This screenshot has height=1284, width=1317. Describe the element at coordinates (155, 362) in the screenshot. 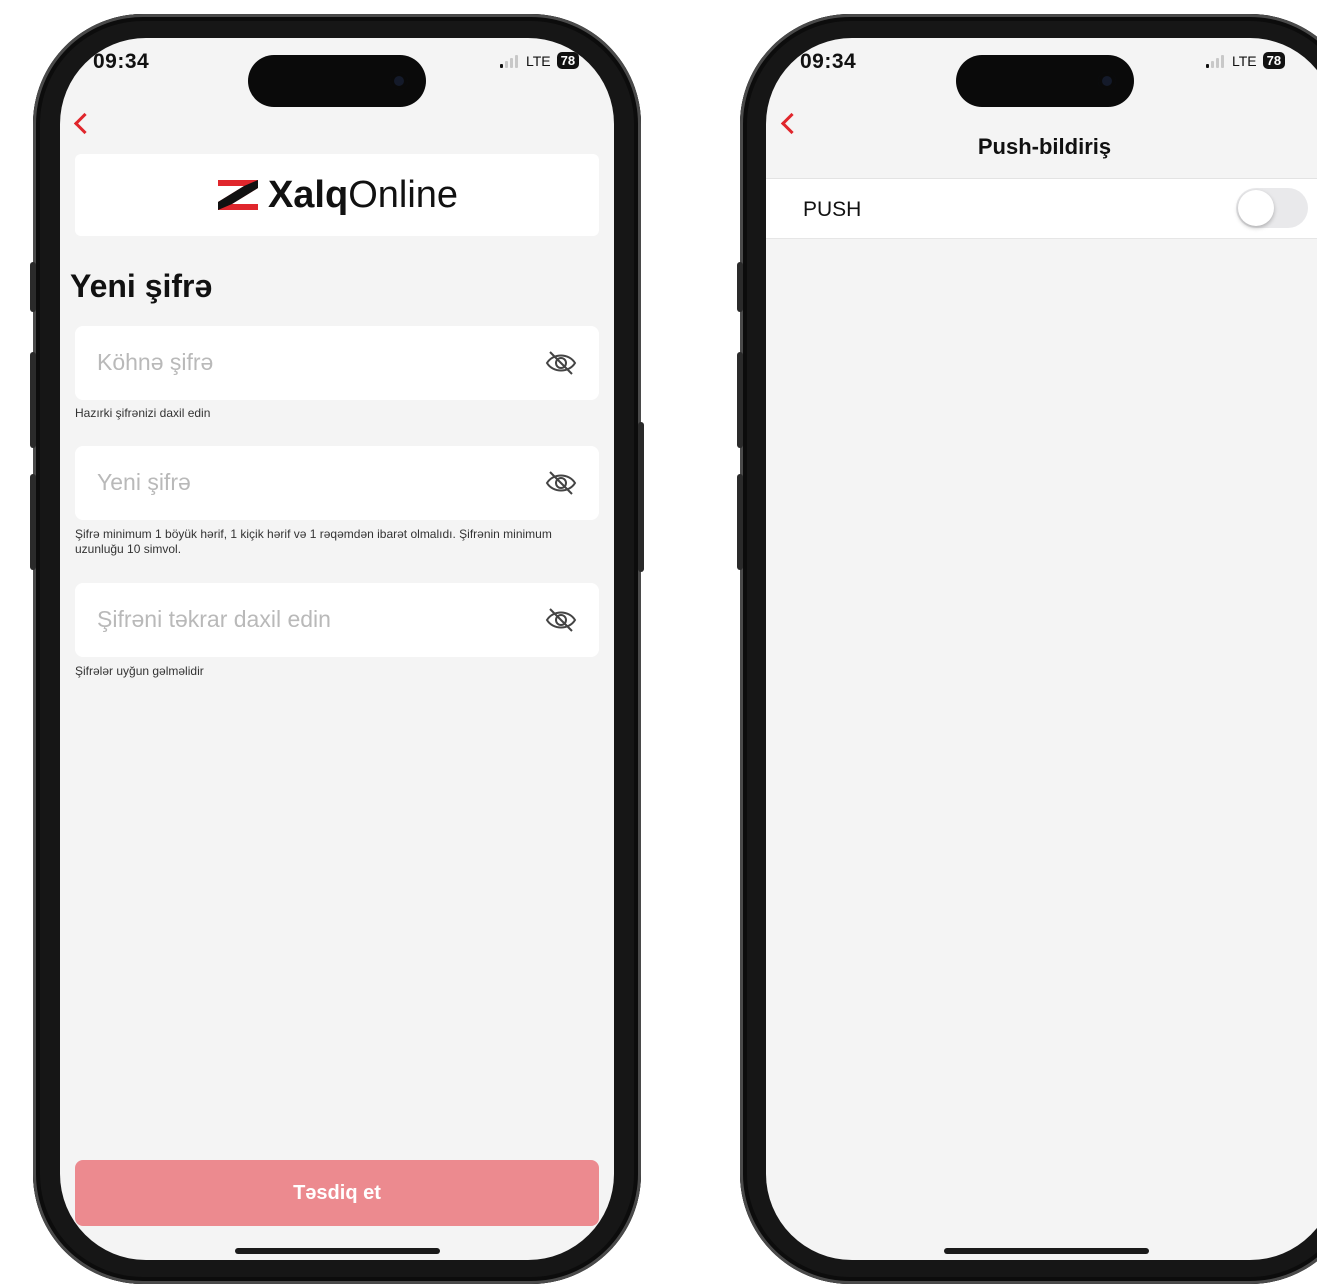

I see `old-password-placeholder: Köhnə şifrə` at that location.